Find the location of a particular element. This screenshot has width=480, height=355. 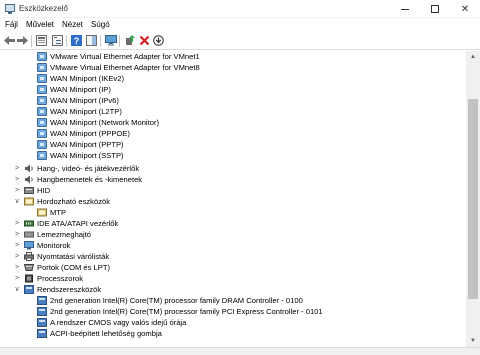

action-view-button is located at coordinates (91, 40).